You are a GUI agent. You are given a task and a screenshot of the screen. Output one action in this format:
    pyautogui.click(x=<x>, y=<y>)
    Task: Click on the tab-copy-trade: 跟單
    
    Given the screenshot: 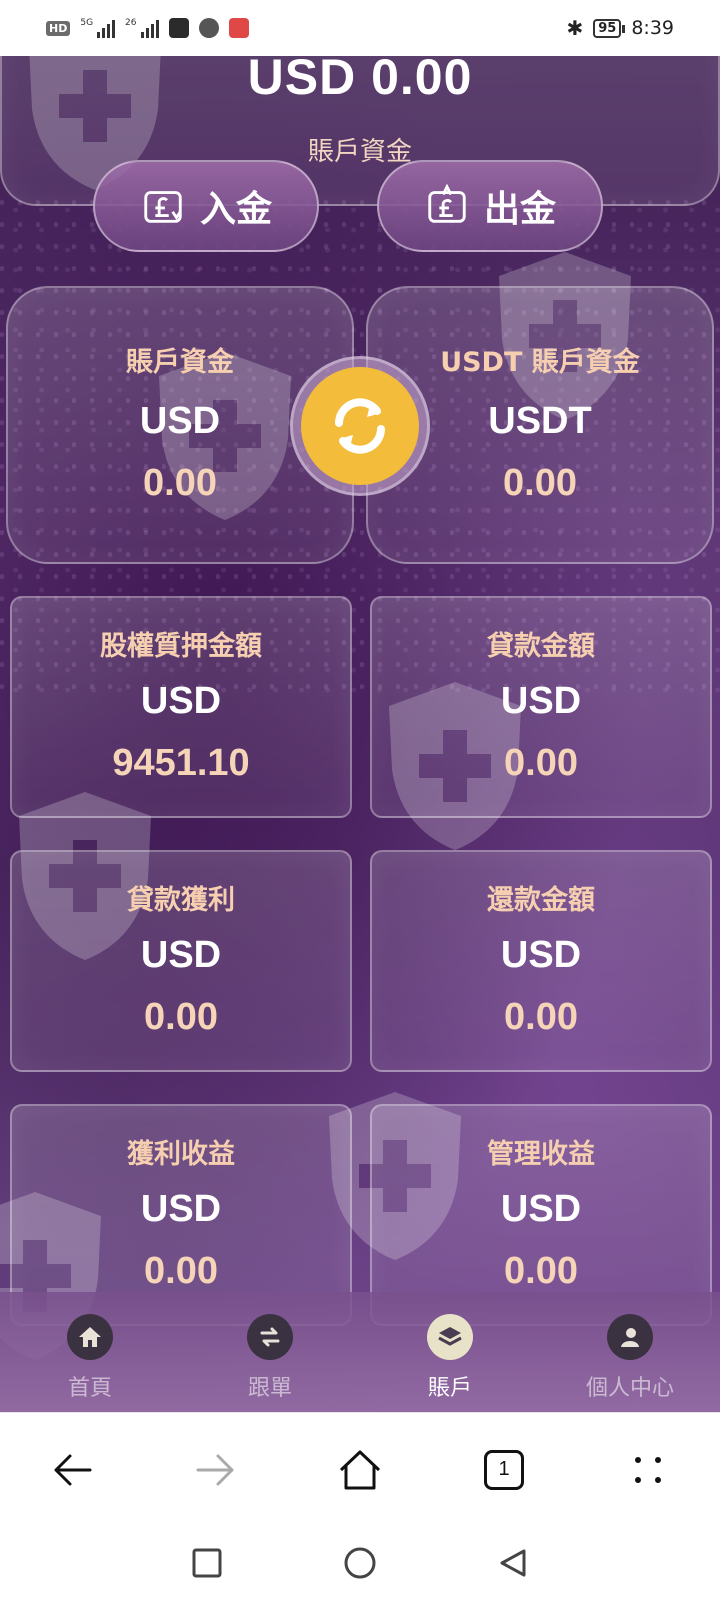 What is the action you would take?
    pyautogui.click(x=270, y=1352)
    